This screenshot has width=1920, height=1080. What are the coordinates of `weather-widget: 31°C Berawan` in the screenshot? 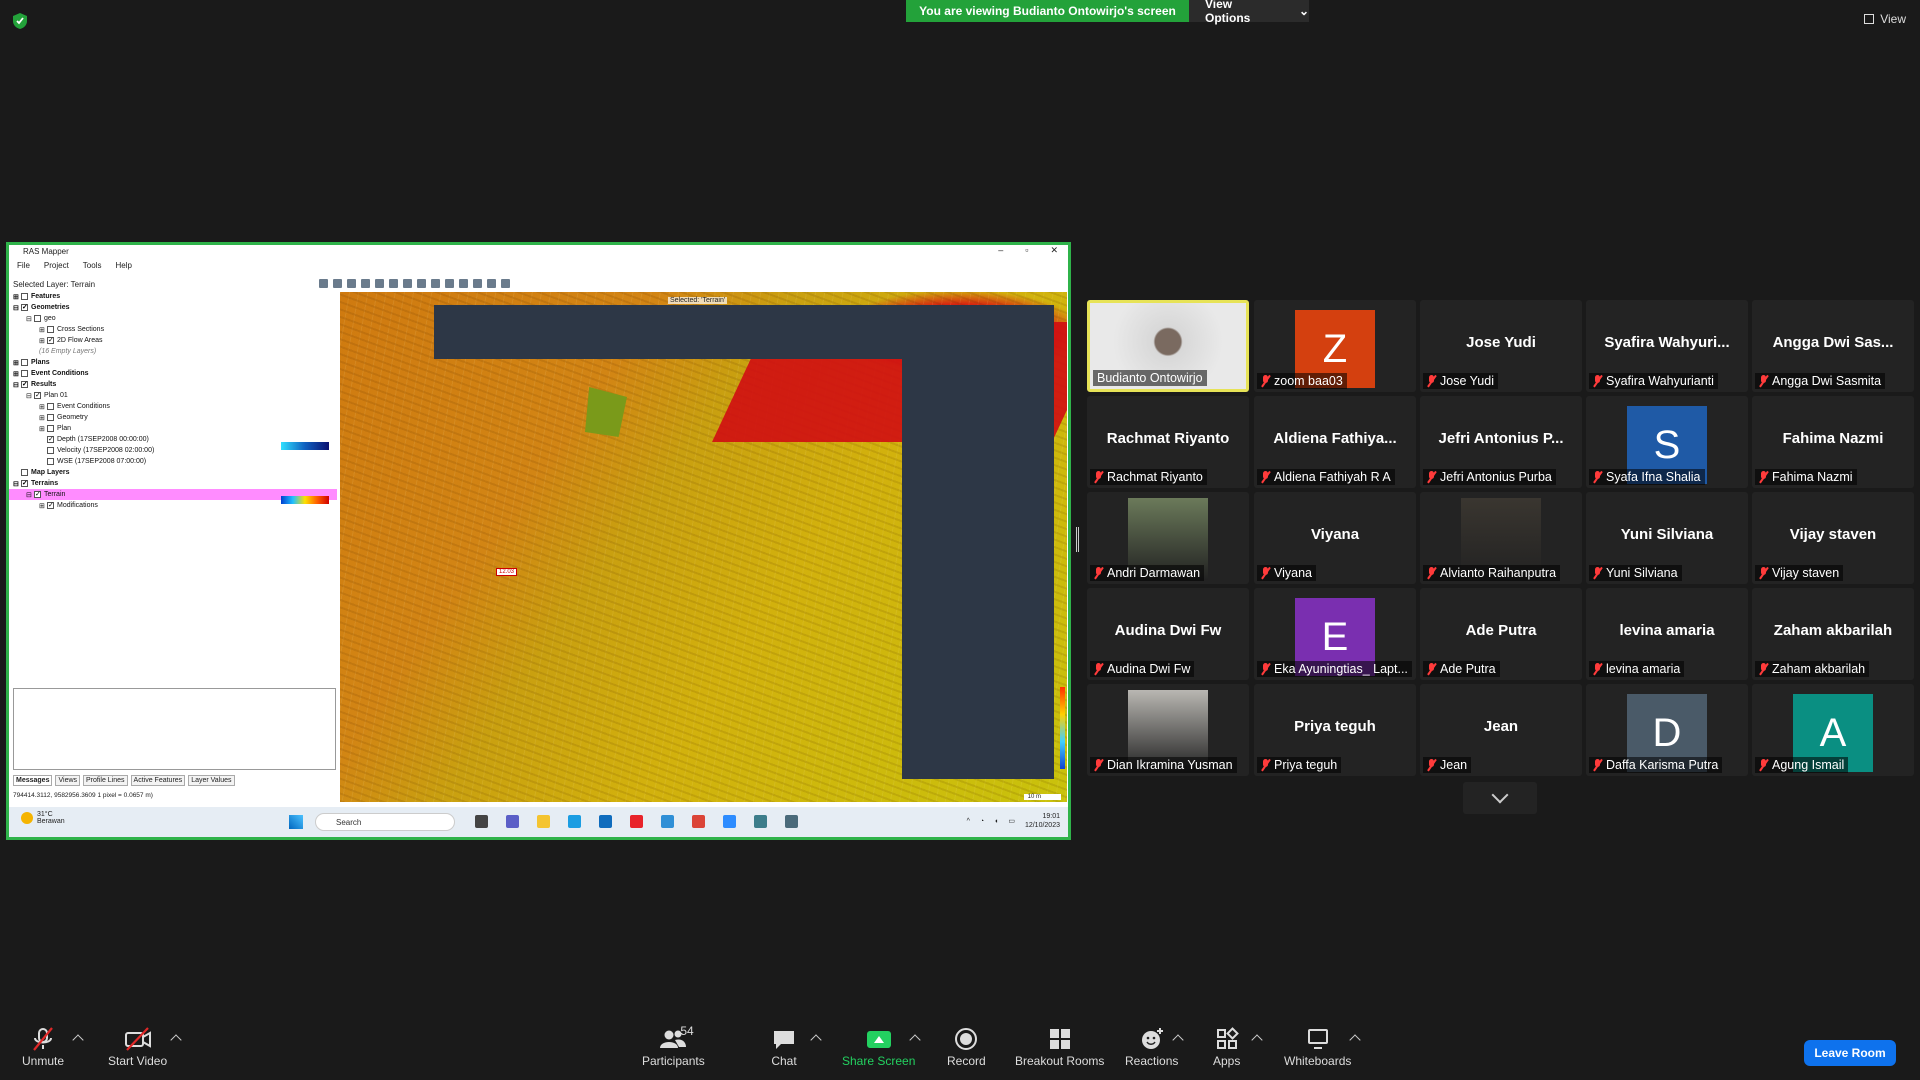 It's located at (43, 818).